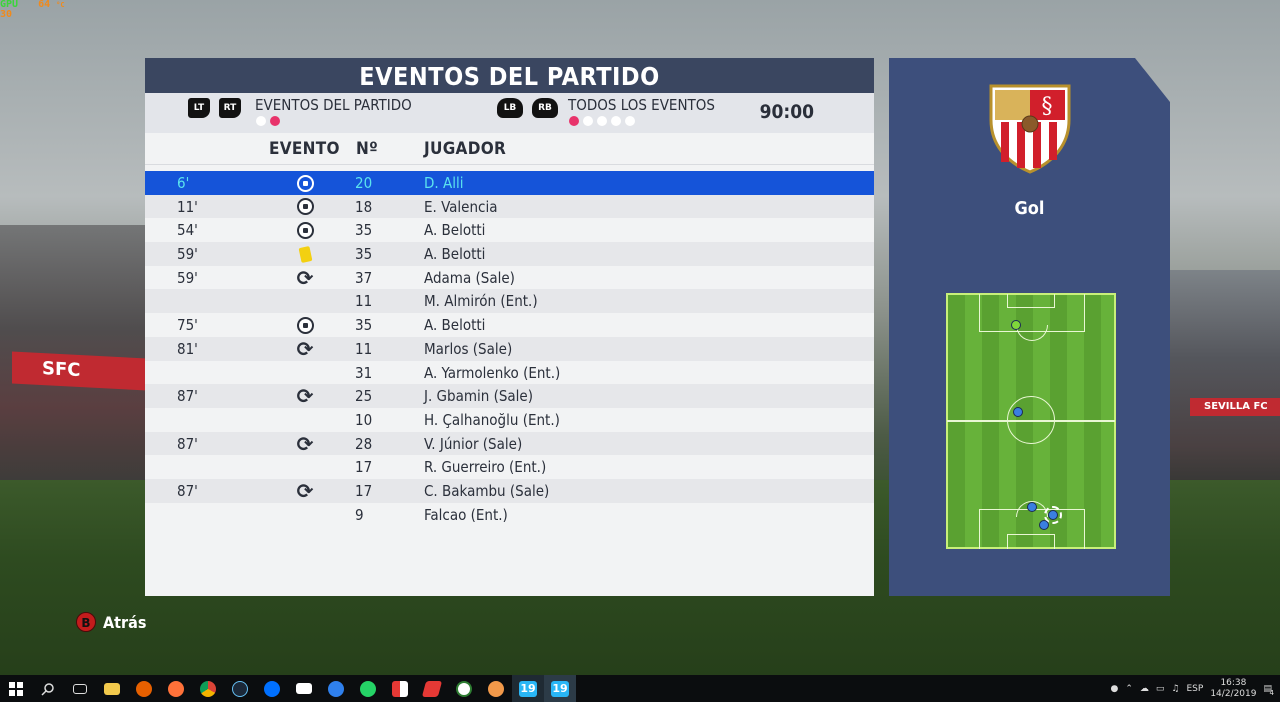  I want to click on player-number: 18, so click(364, 206).